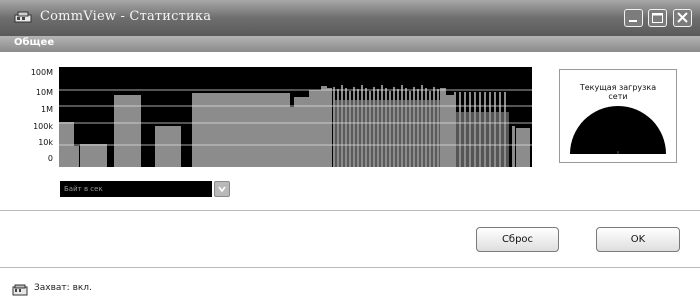 This screenshot has height=303, width=700. What do you see at coordinates (63, 288) in the screenshot?
I see `status-text: Захват: вкл.` at bounding box center [63, 288].